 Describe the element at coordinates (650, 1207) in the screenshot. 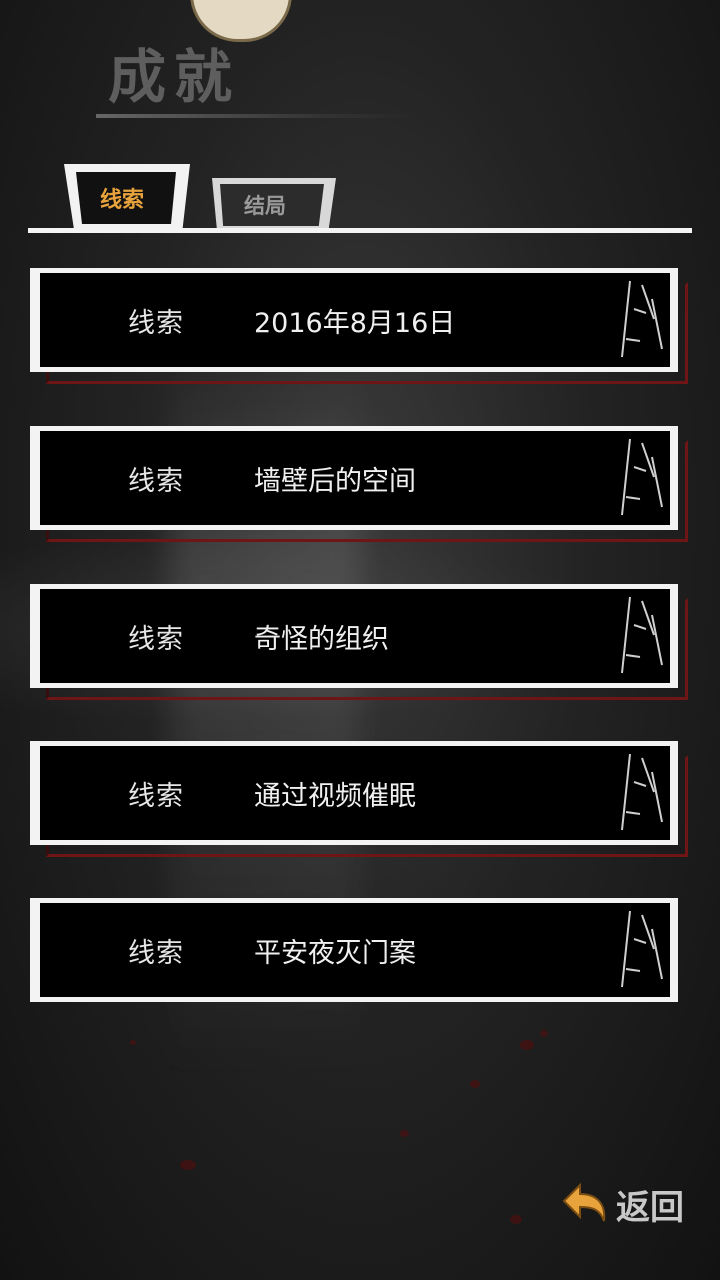

I see `back-button-label: 返回` at that location.